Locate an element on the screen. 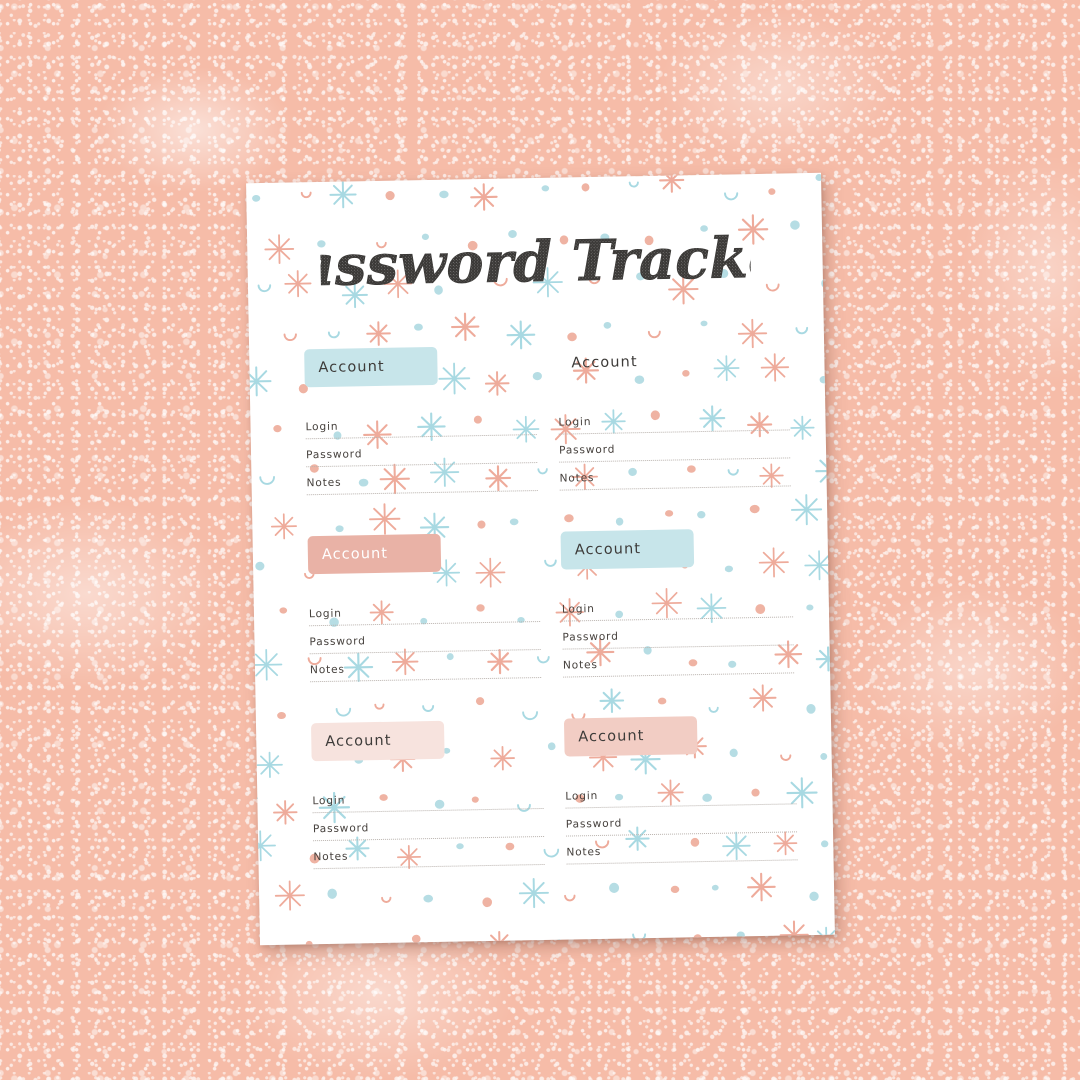 The height and width of the screenshot is (1080, 1080). page-title-lettering: Password Tracker is located at coordinates (534, 262).